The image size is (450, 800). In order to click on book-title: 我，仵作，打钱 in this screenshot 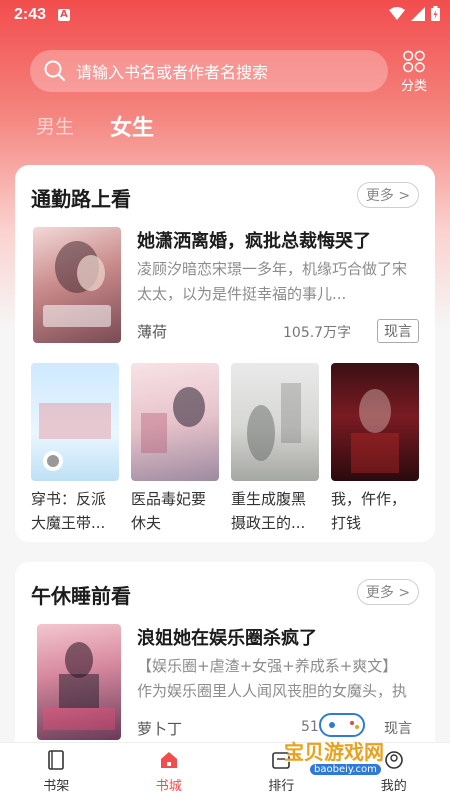, I will do `click(369, 511)`.